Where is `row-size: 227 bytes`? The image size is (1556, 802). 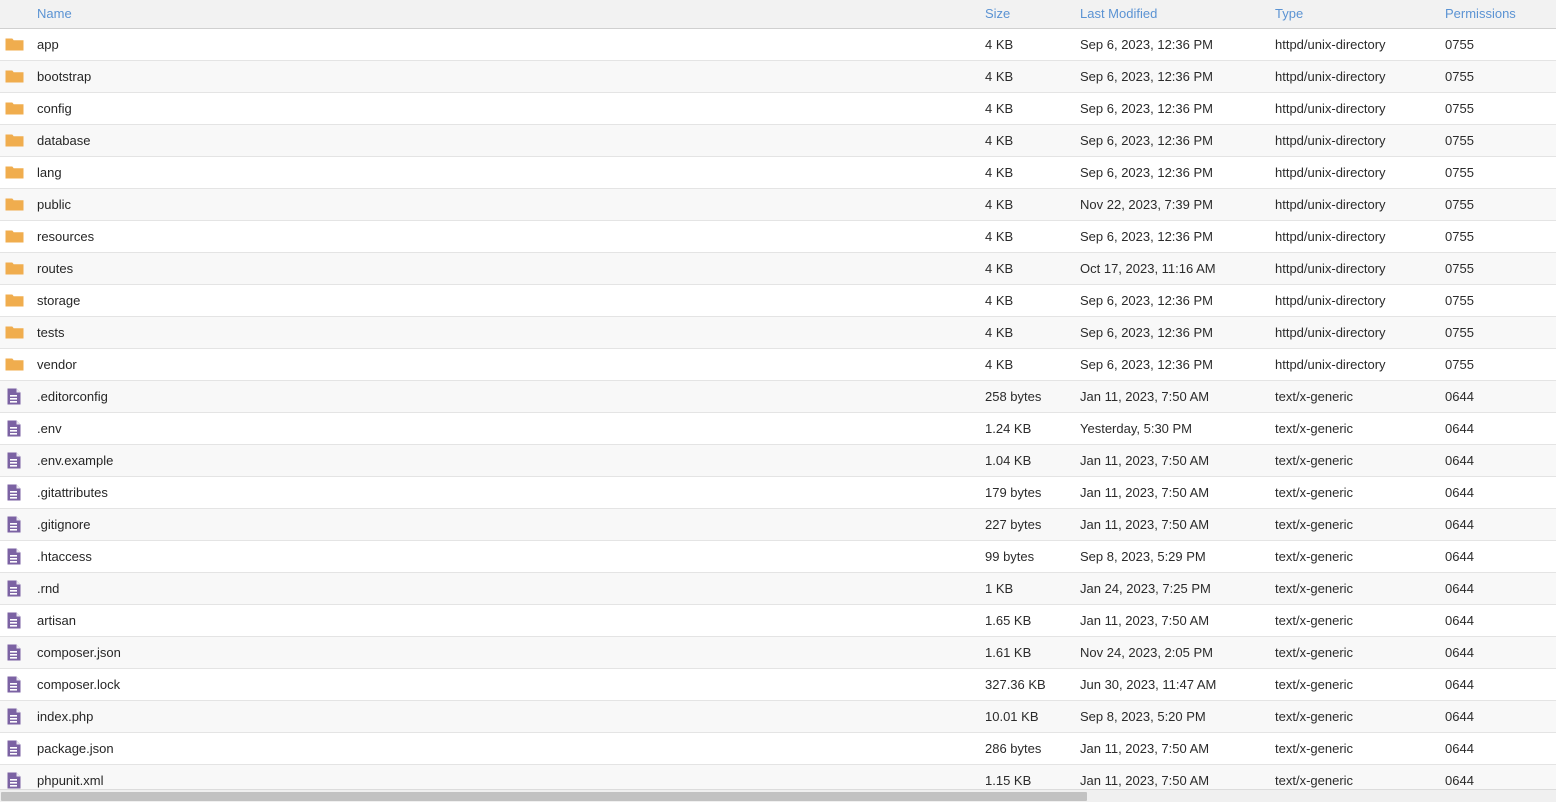 row-size: 227 bytes is located at coordinates (1032, 524).